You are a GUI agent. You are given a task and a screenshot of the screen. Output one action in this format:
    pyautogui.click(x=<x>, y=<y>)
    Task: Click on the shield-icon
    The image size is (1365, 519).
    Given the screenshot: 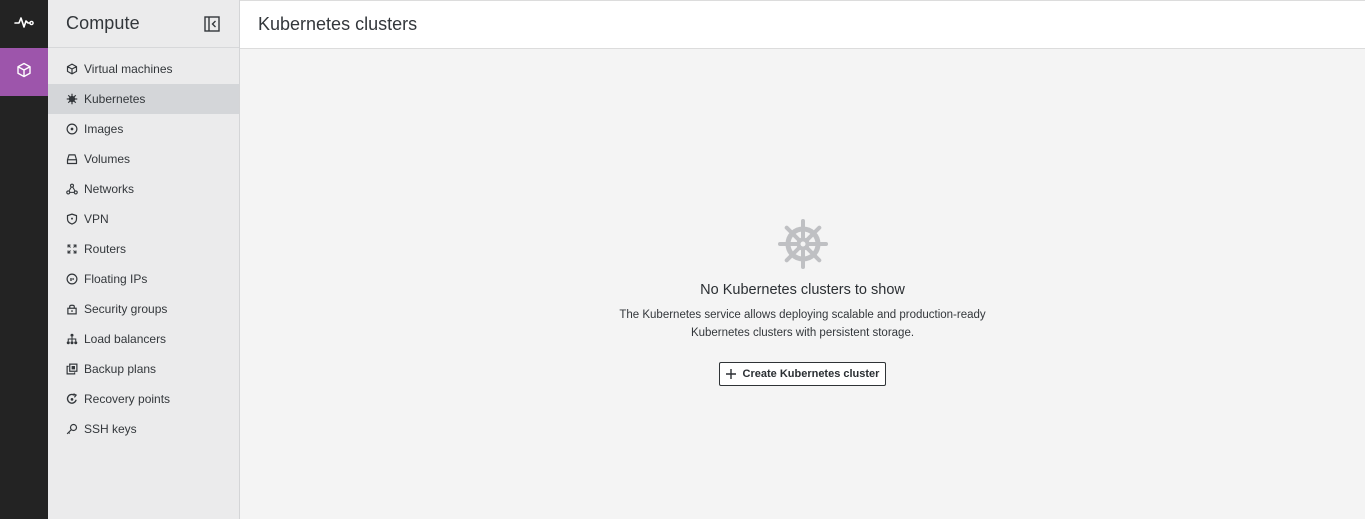 What is the action you would take?
    pyautogui.click(x=71, y=219)
    